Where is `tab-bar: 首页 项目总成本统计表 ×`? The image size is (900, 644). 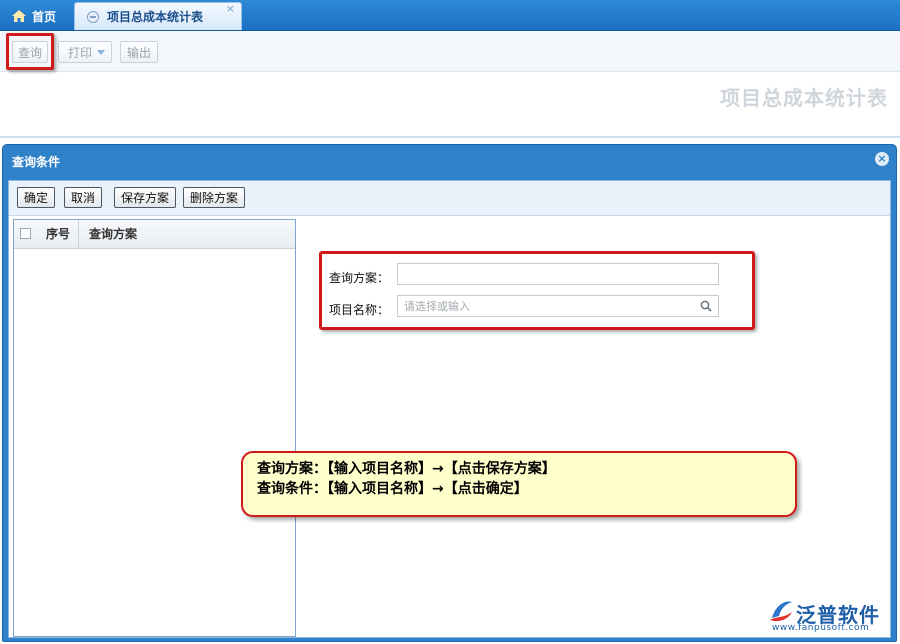 tab-bar: 首页 项目总成本统计表 × is located at coordinates (450, 15).